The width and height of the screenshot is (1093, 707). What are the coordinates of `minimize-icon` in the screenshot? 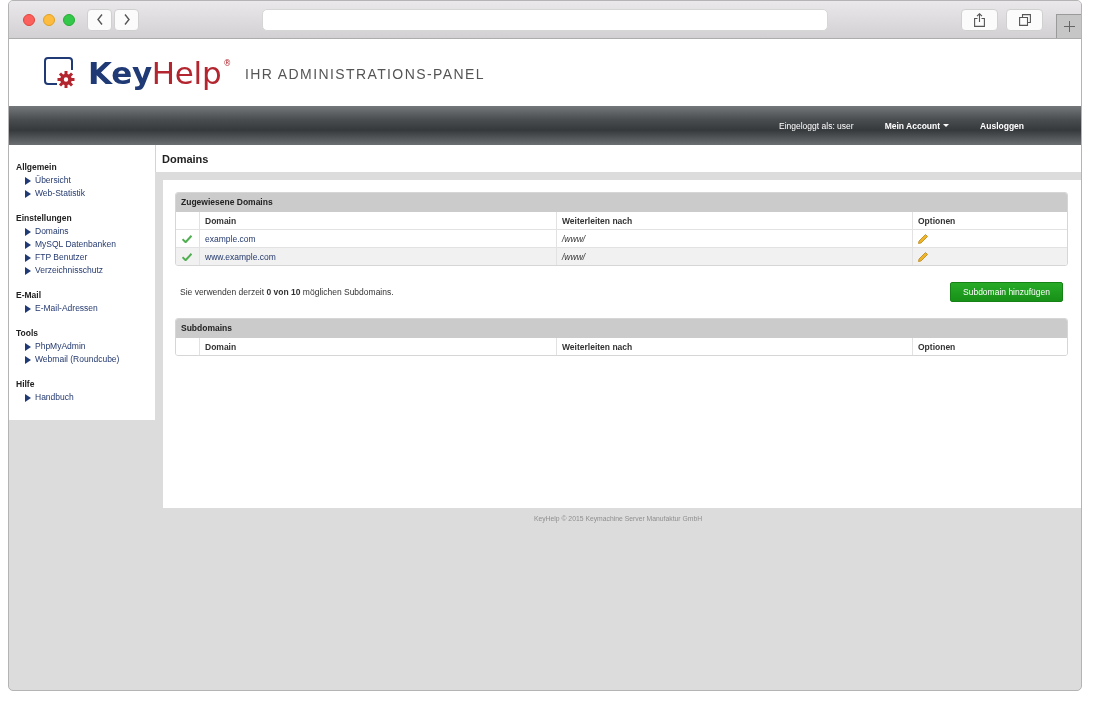 It's located at (49, 19).